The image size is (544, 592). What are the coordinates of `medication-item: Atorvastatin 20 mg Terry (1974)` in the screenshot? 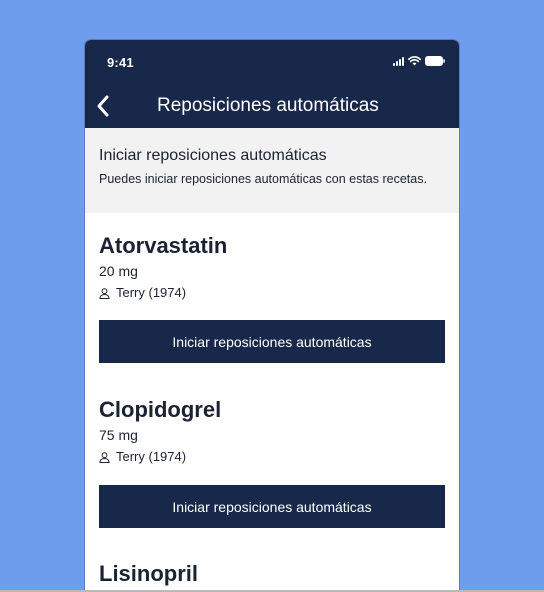 It's located at (272, 267).